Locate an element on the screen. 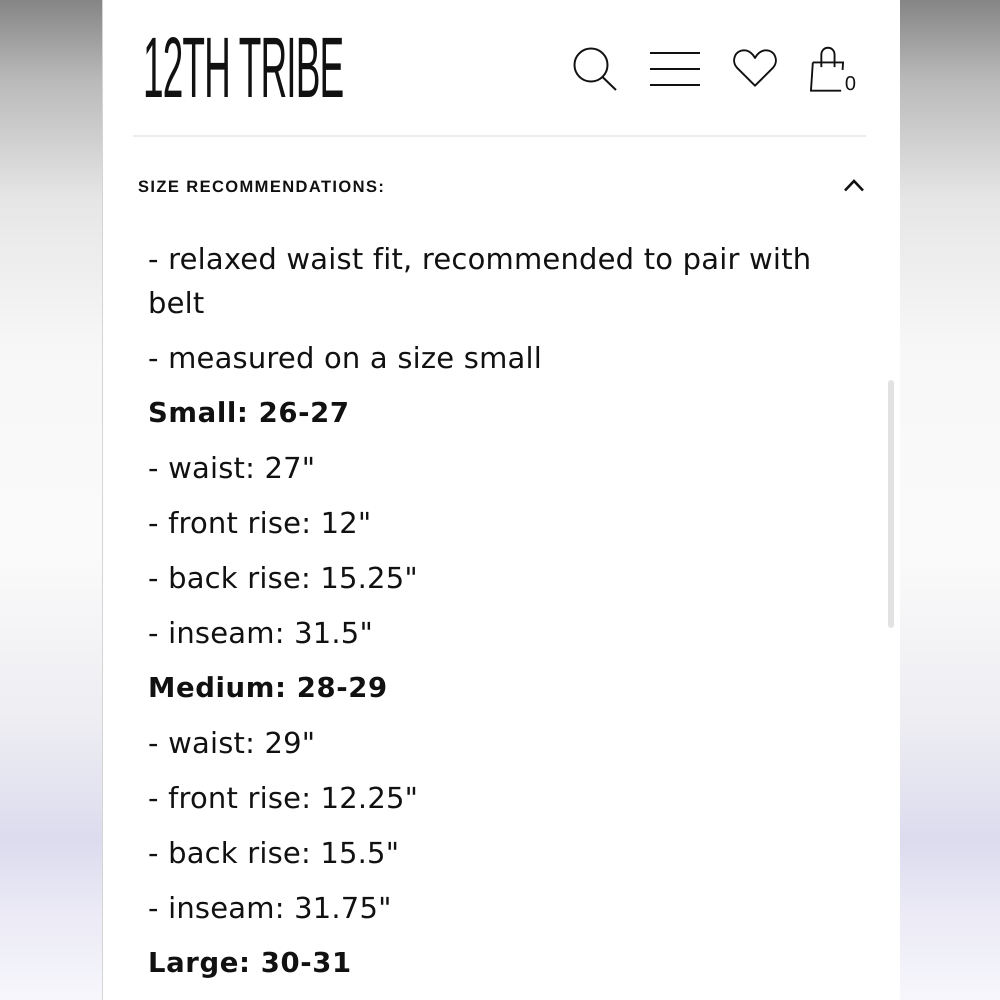  measurement-text: - back rise: 15.5" is located at coordinates (274, 853).